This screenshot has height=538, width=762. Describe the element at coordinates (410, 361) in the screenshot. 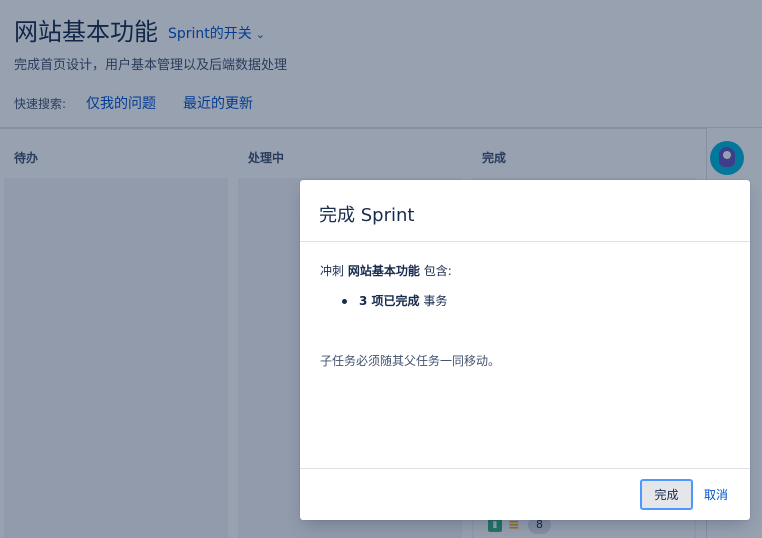

I see `subtask-note: 子任务必须随其父任务一同移动。` at that location.